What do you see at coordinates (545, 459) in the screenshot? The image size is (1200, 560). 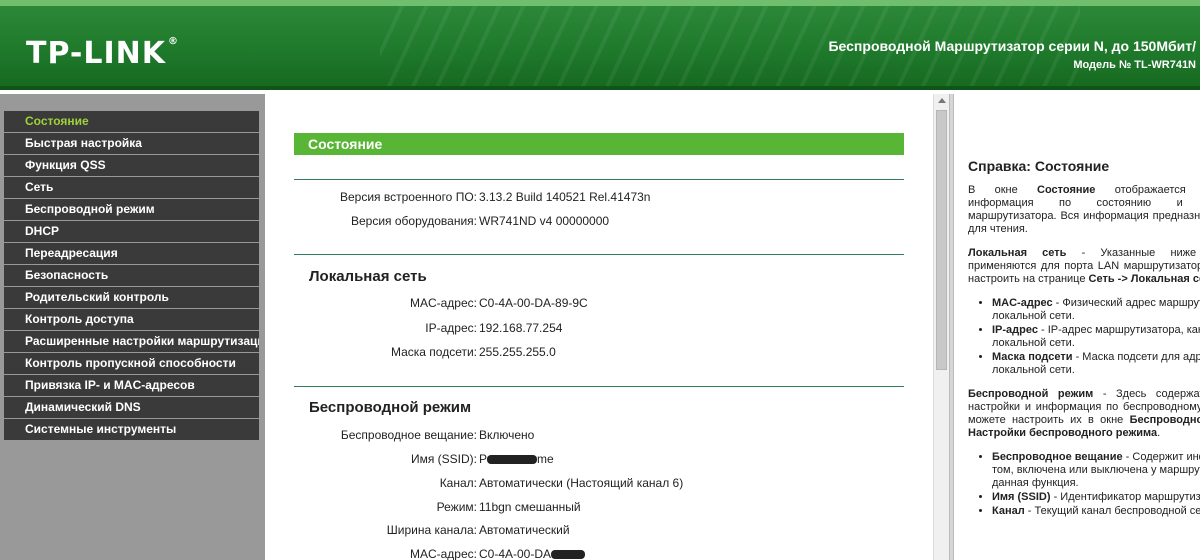 I see `ssid-text-end: me` at bounding box center [545, 459].